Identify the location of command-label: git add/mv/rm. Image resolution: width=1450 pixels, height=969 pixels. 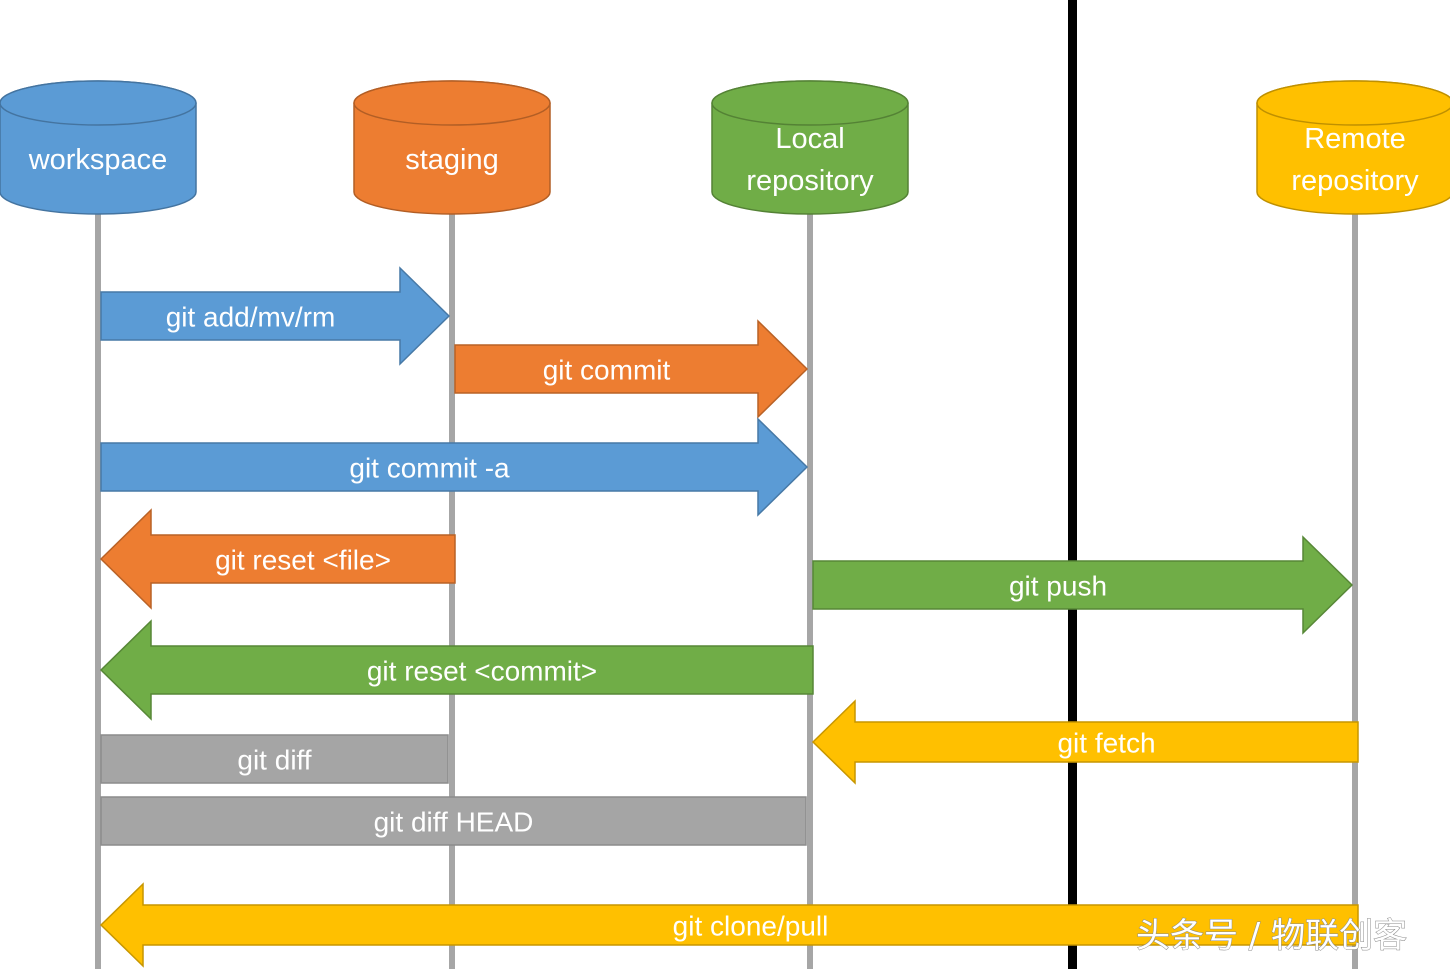
(251, 317).